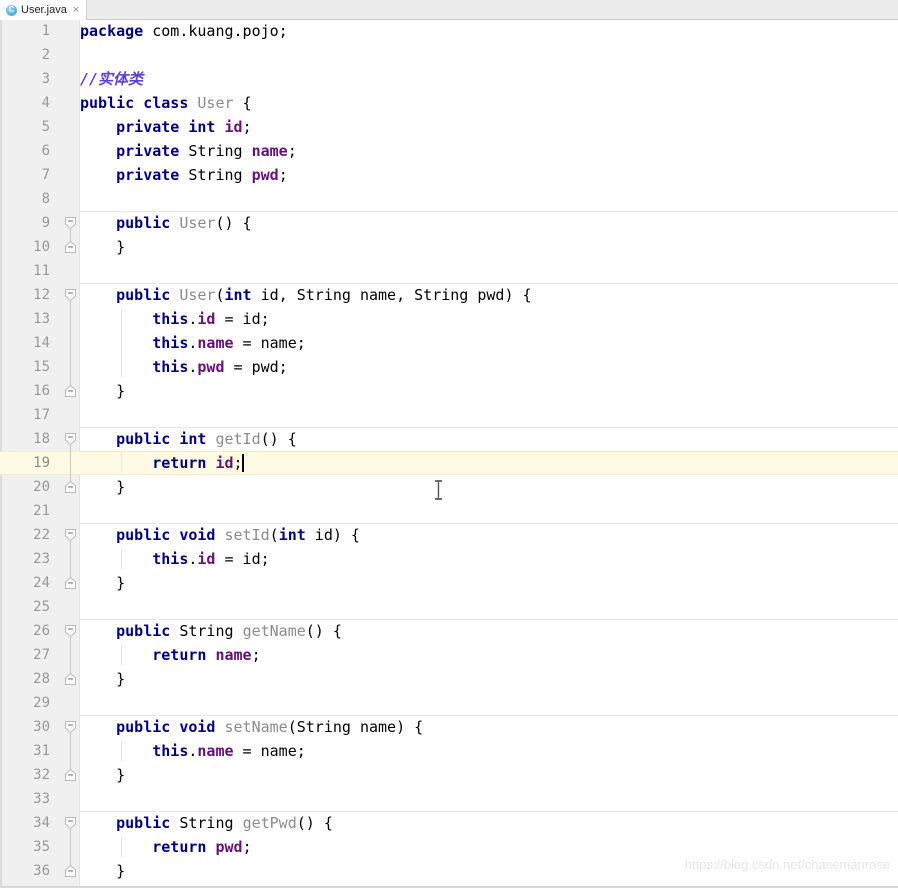 The height and width of the screenshot is (889, 898). I want to click on code-line-9: 9 public User() {, so click(449, 223).